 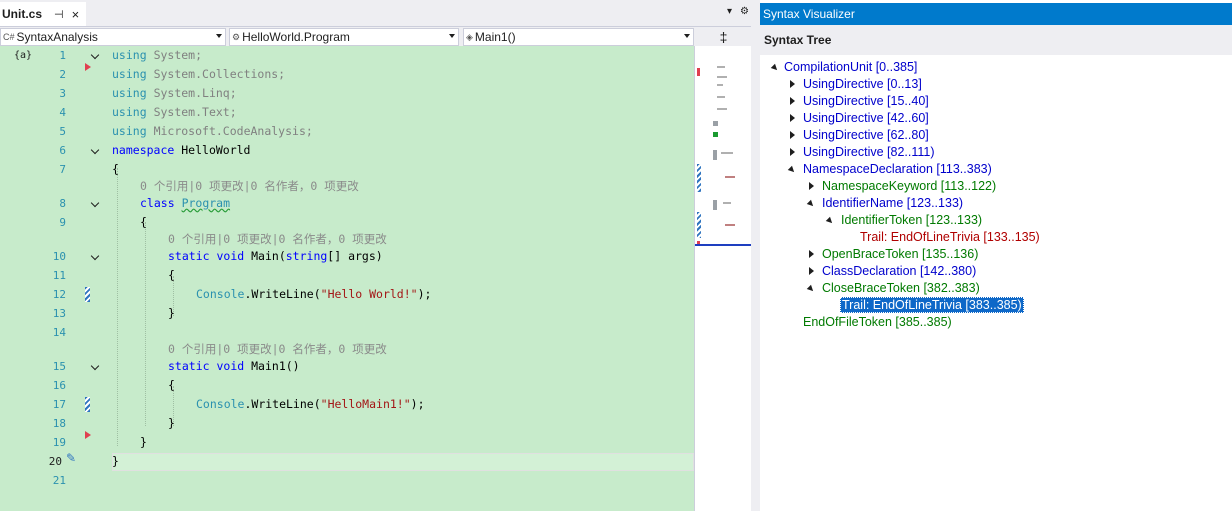 What do you see at coordinates (62, 150) in the screenshot?
I see `line-number: 6` at bounding box center [62, 150].